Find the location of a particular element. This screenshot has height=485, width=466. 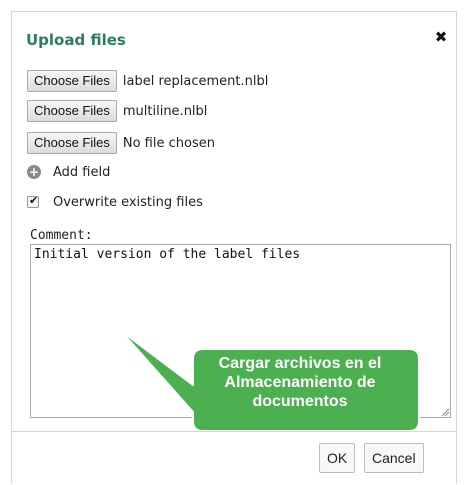

comment-label: Comment: is located at coordinates (61, 235).